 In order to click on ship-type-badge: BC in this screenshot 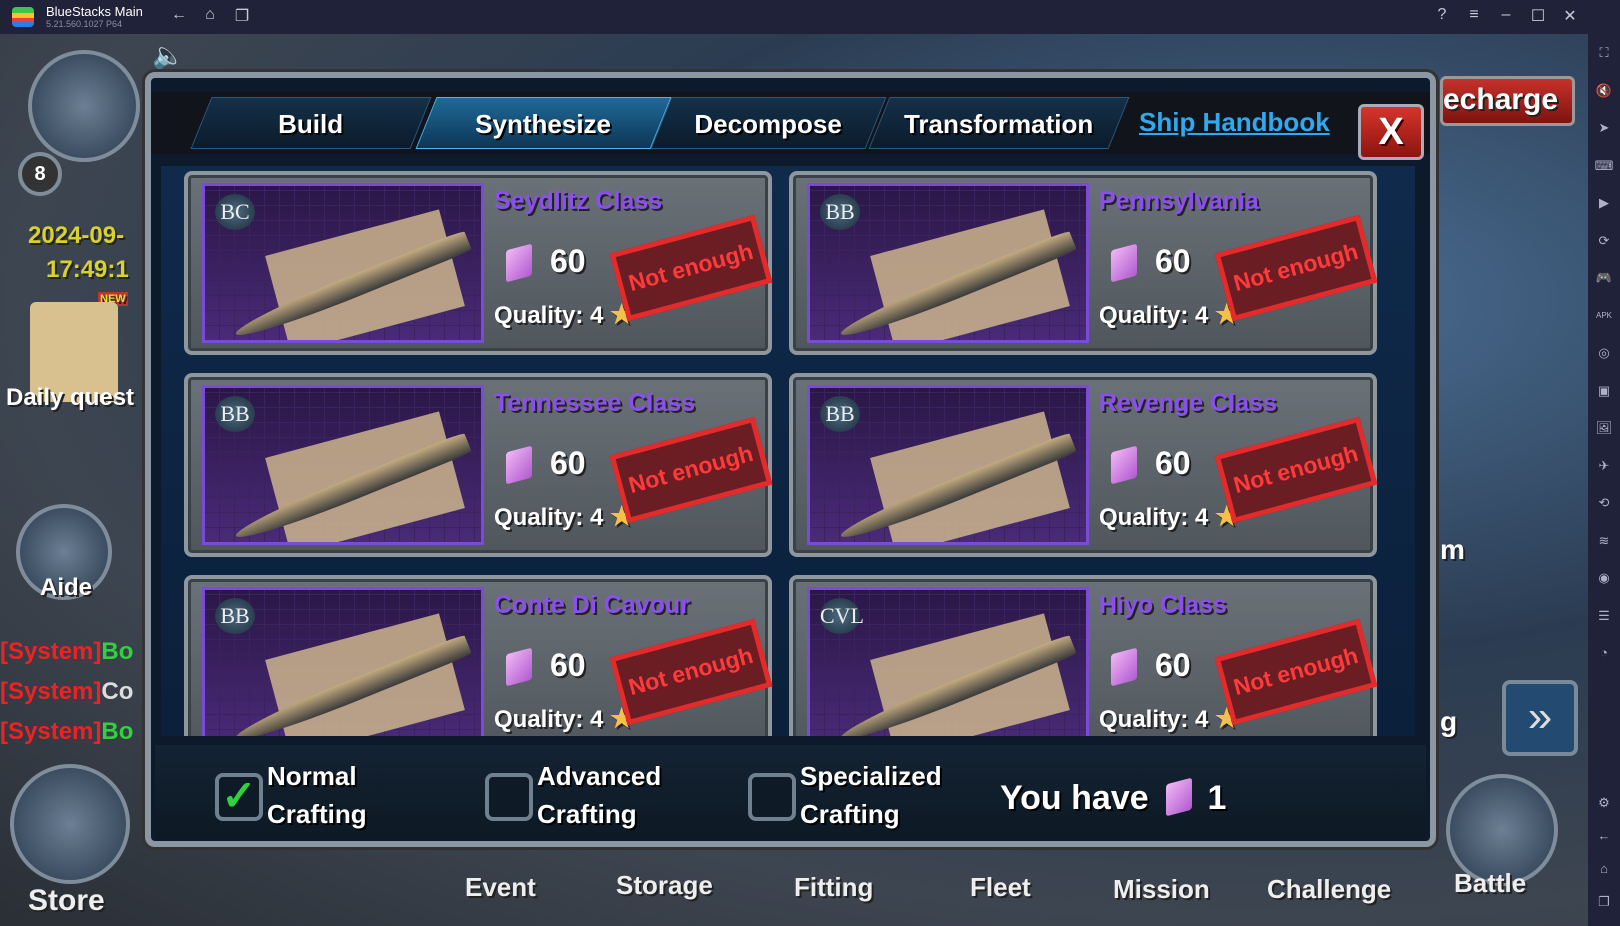, I will do `click(235, 212)`.